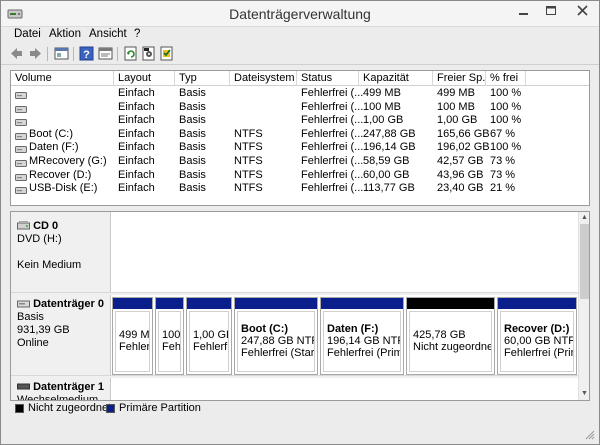 The height and width of the screenshot is (445, 600). I want to click on vertical-scrollbar: ▲ ▼, so click(583, 306).